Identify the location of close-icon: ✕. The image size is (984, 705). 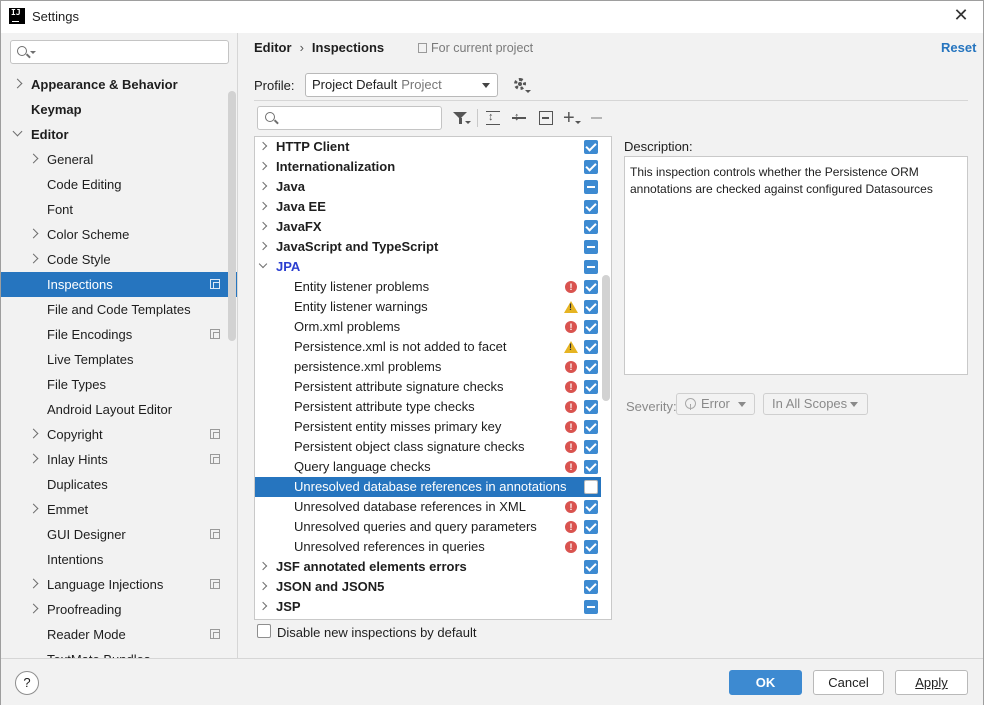
(961, 16).